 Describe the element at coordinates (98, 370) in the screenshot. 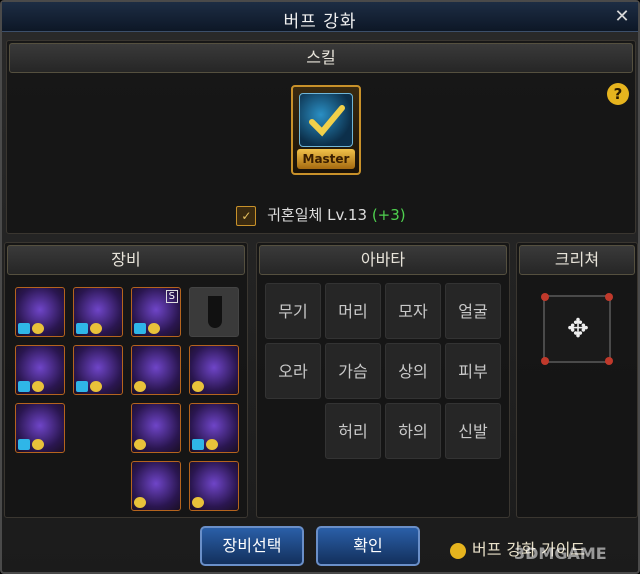

I see `equip-slot-shoulder` at that location.